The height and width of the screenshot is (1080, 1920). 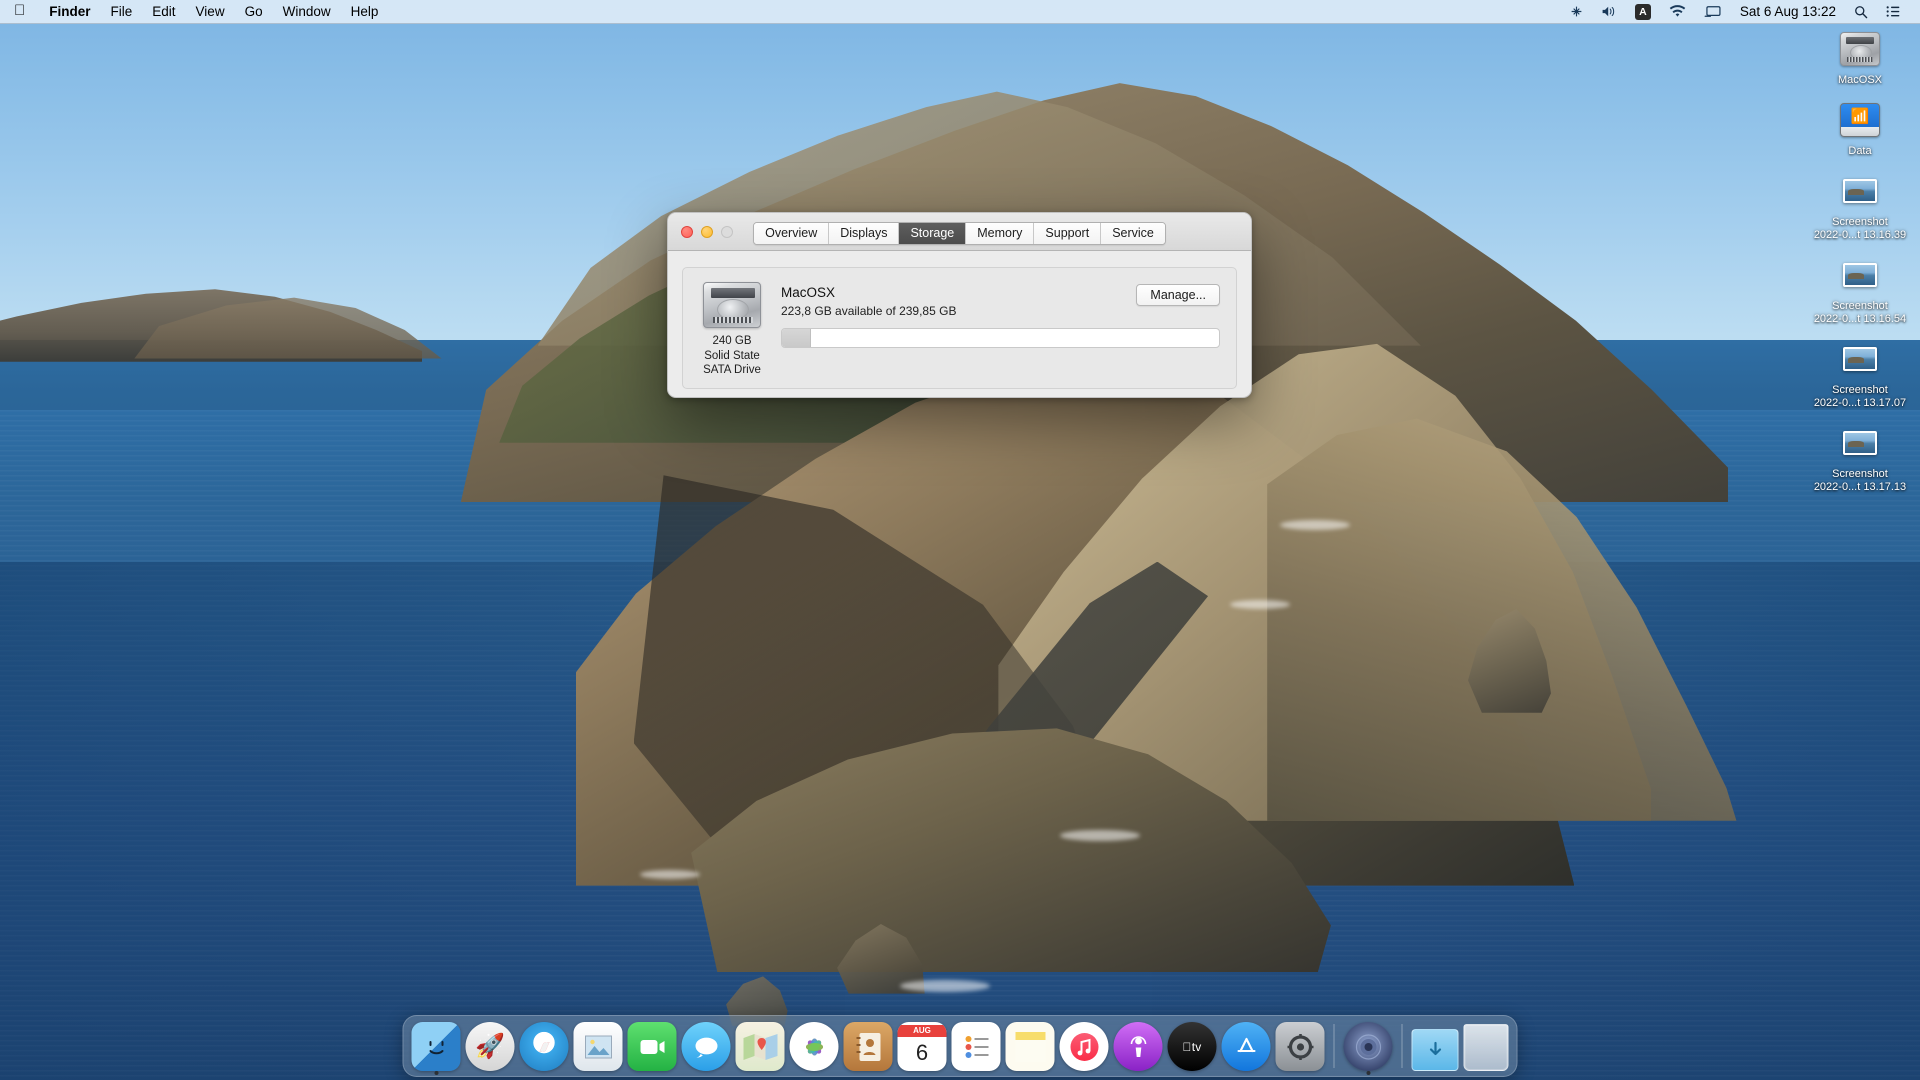 I want to click on input-source-icon: A, so click(x=1643, y=11).